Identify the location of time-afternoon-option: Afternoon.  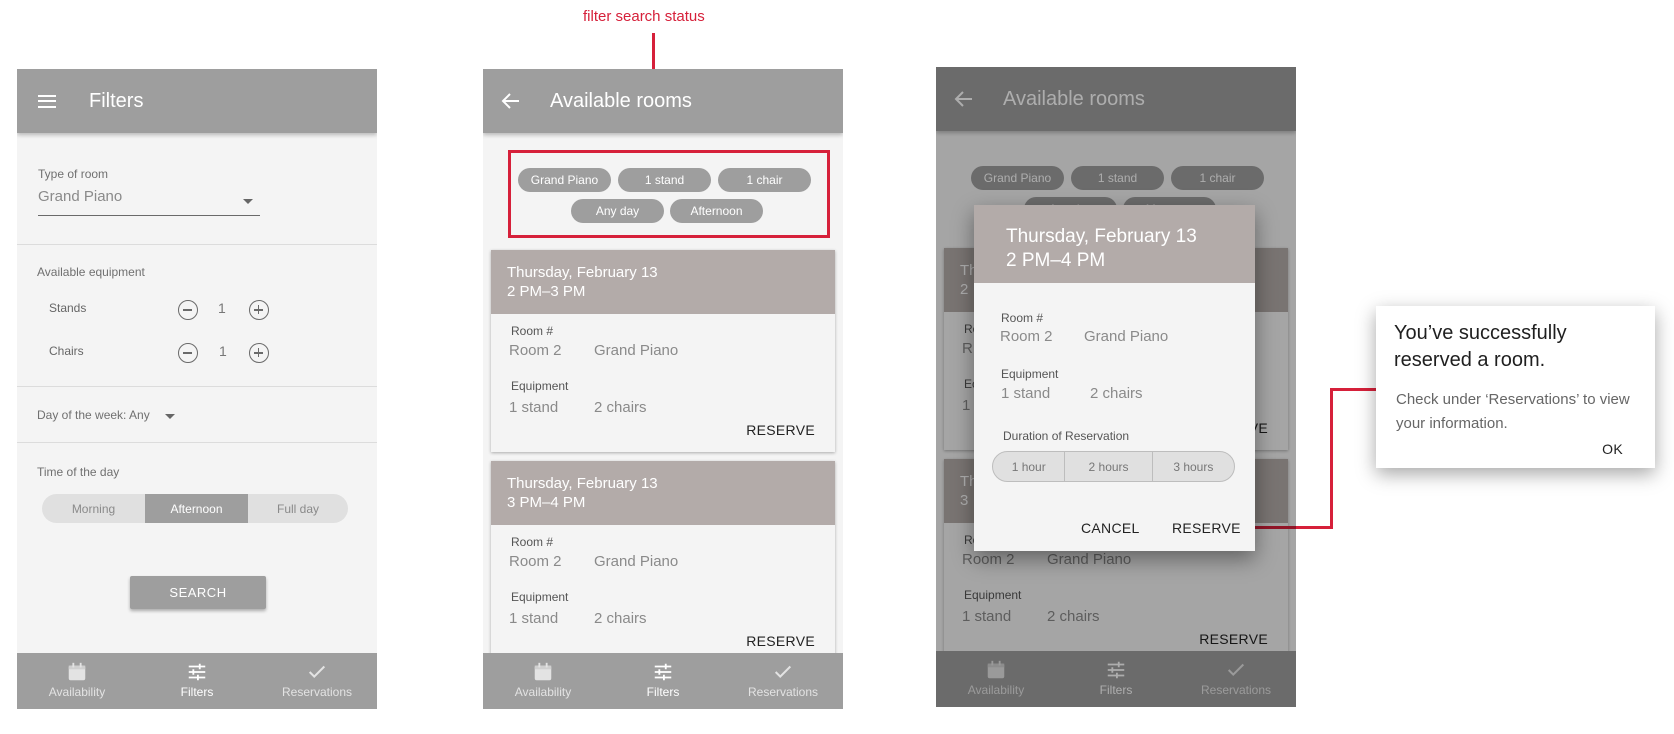
(196, 508).